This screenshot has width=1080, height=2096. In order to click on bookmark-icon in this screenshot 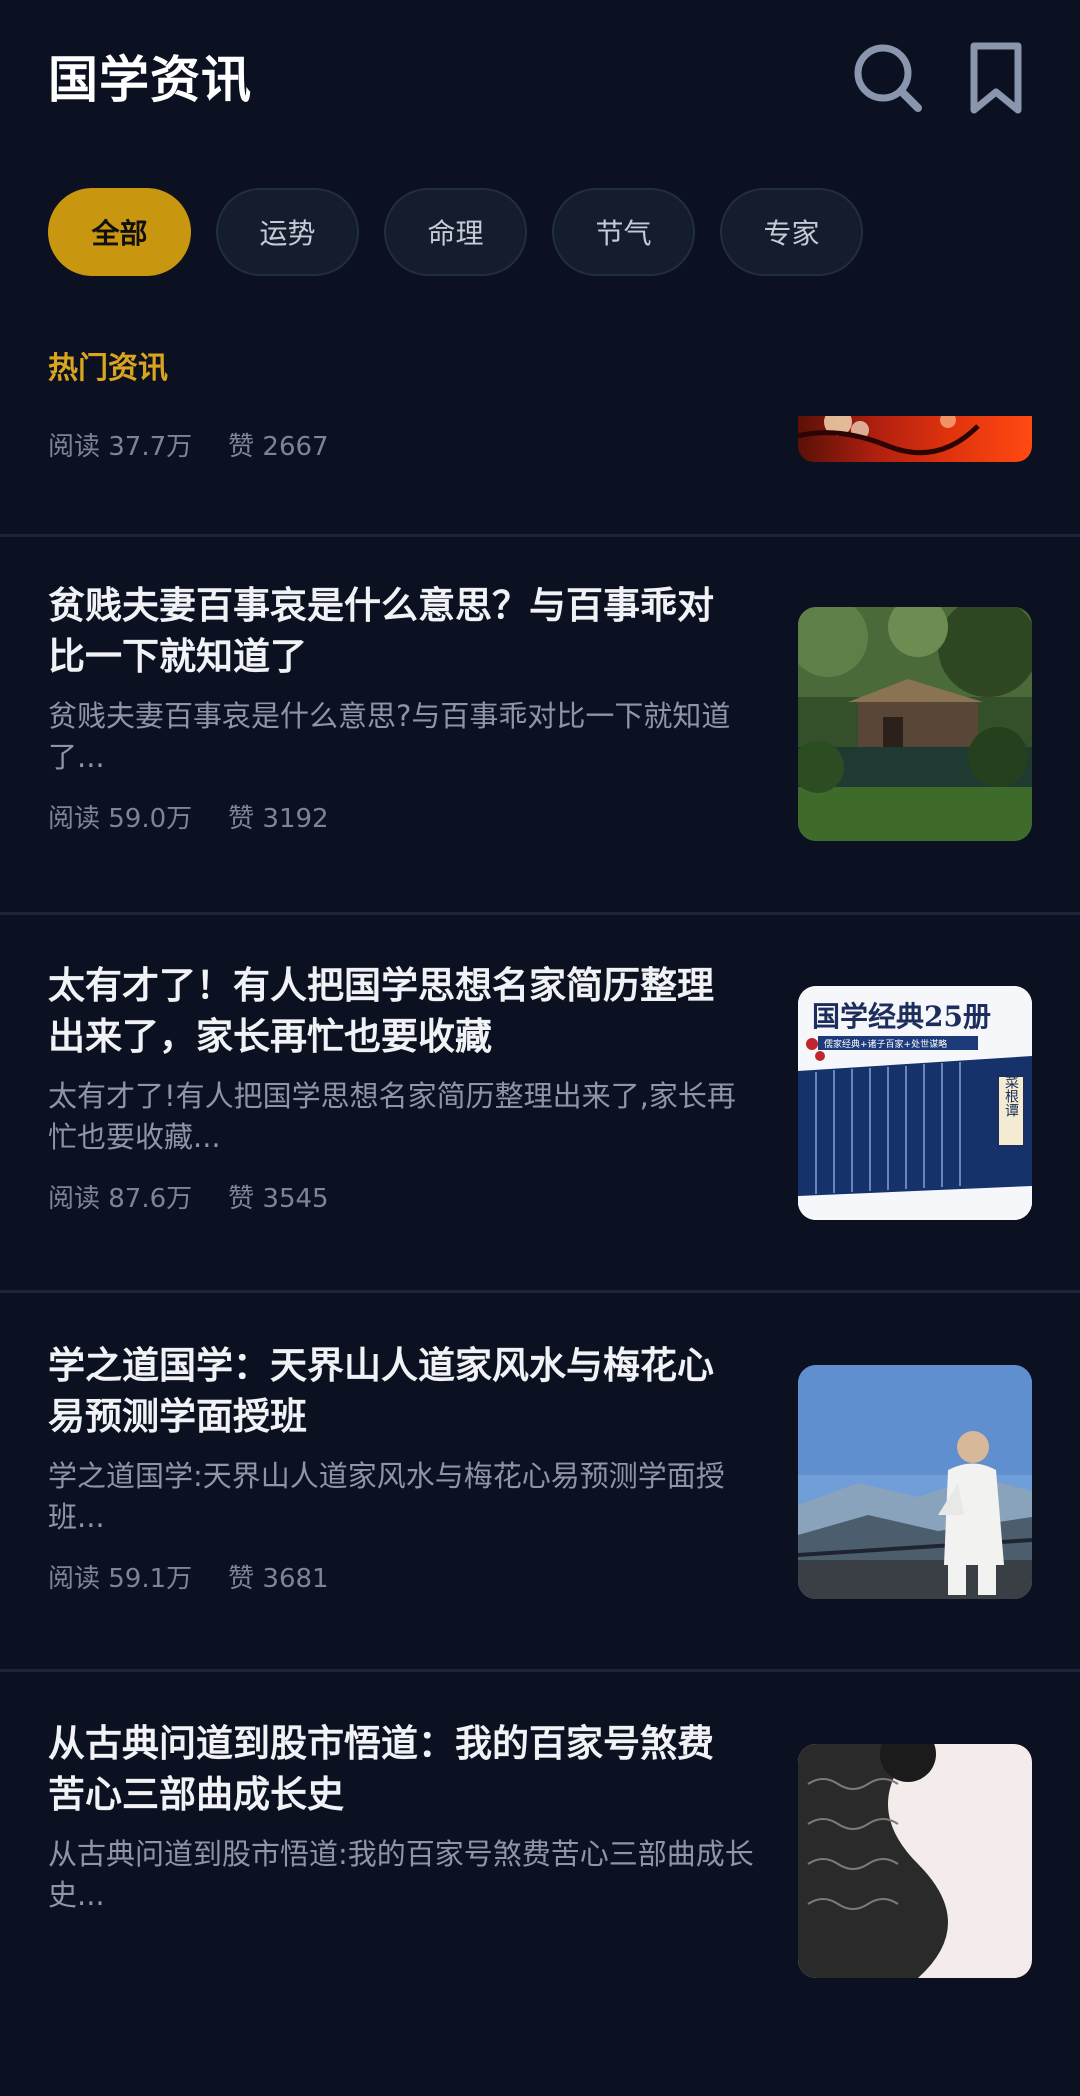, I will do `click(998, 78)`.